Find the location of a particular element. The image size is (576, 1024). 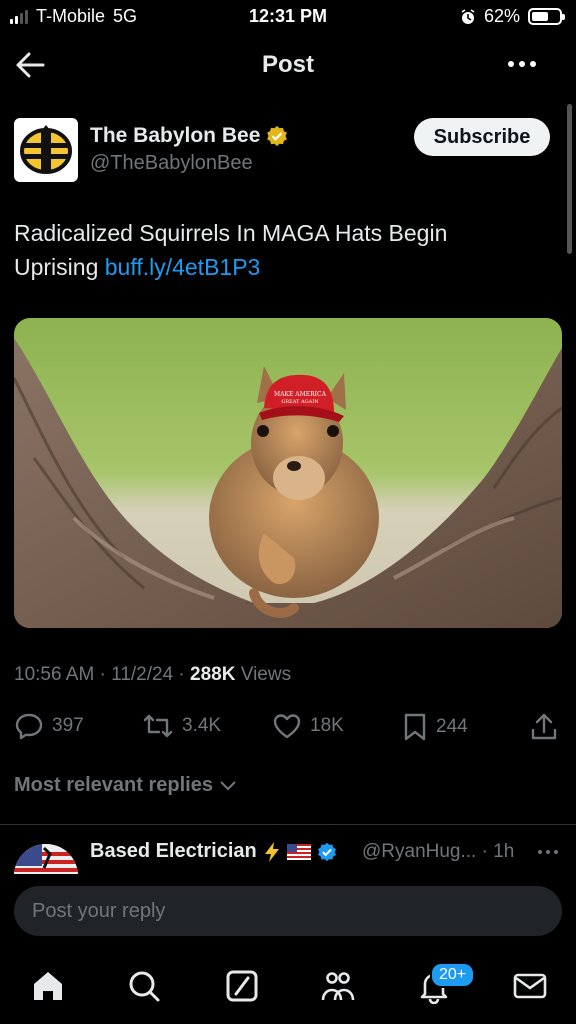

tweet-link: buff.ly/4etB1P3 is located at coordinates (183, 267).